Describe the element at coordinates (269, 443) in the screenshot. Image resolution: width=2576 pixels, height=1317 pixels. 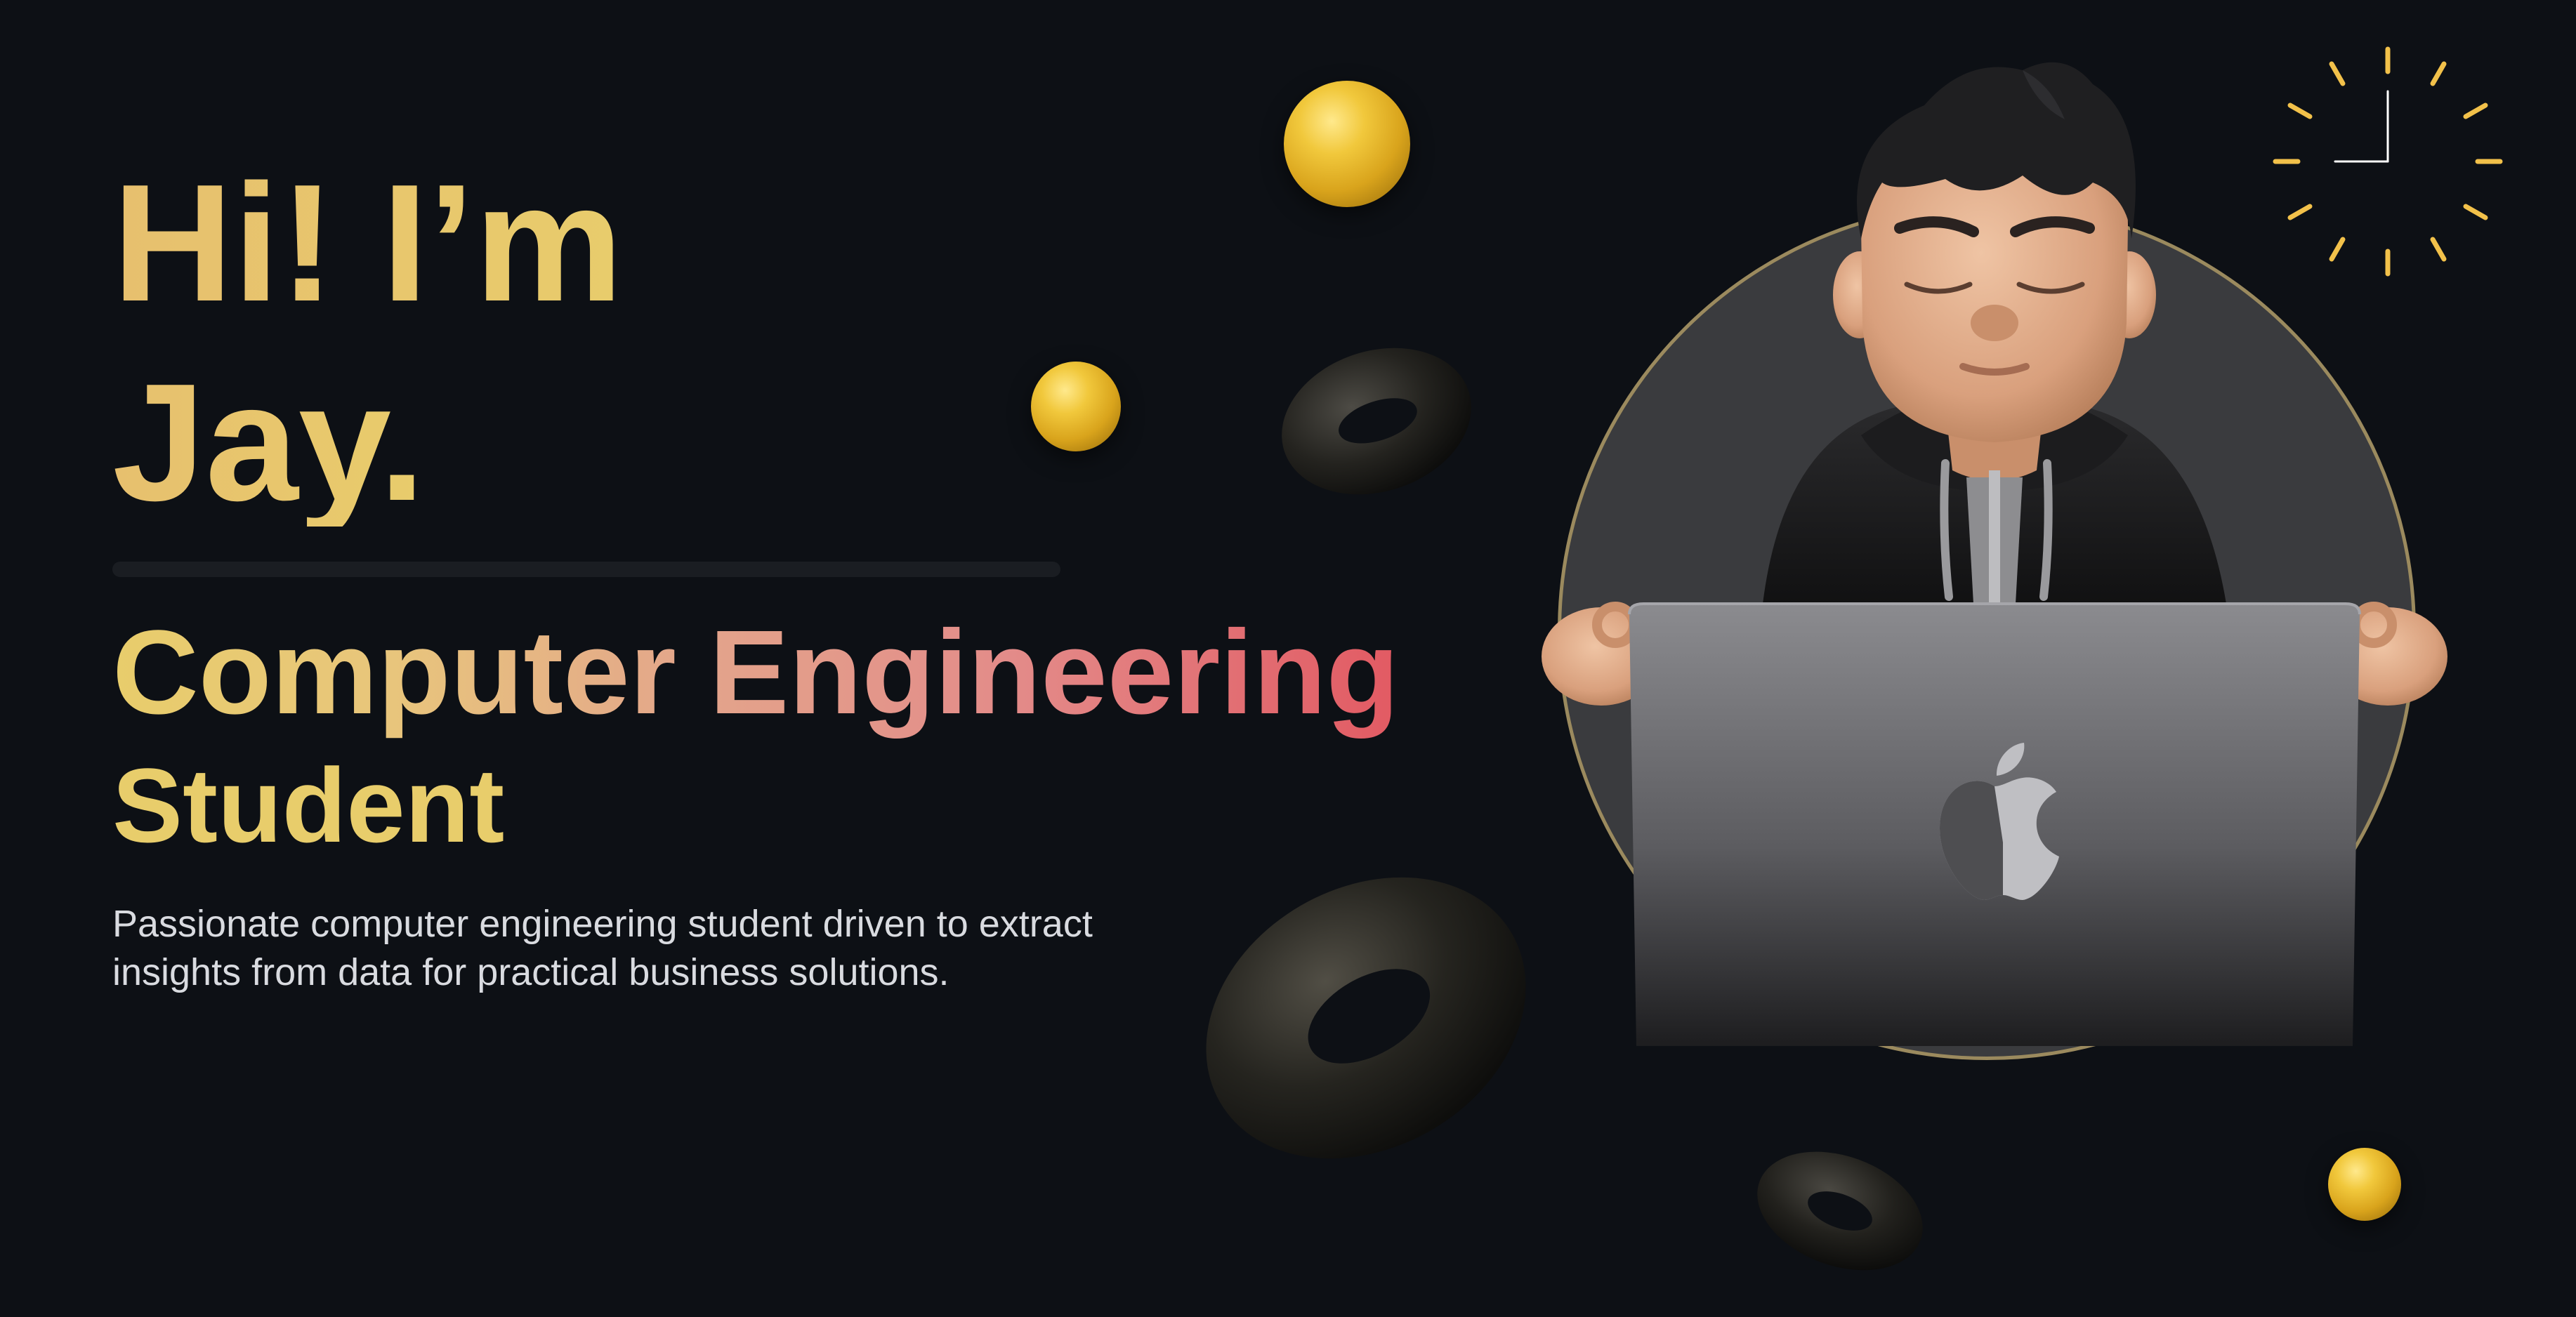
I see `greeting-line-2: Jay.` at that location.